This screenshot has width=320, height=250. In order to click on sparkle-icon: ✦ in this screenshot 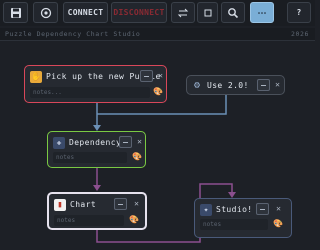, I will do `click(206, 210)`.